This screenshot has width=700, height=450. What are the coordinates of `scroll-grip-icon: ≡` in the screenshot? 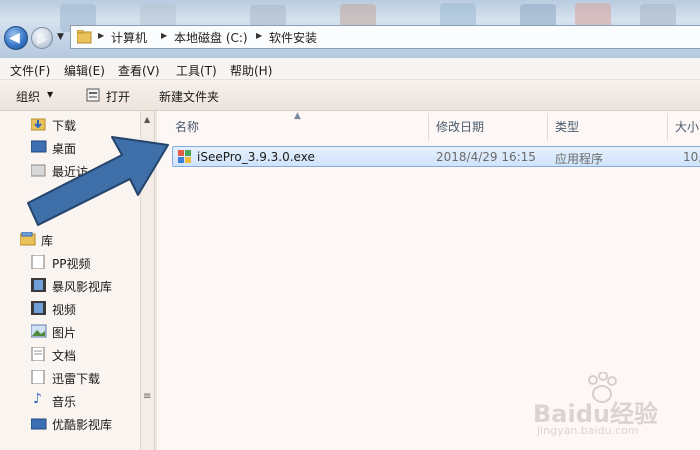 It's located at (147, 396).